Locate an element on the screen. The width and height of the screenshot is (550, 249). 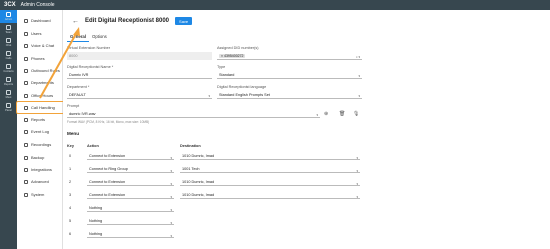
sidebar-item-advanced: Advanced is located at coordinates (41, 181).